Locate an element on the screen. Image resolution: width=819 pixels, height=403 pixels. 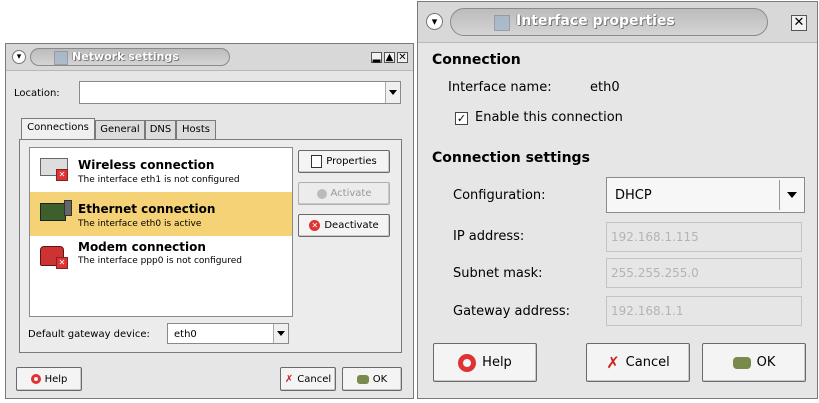
properties-button: Properties is located at coordinates (344, 161).